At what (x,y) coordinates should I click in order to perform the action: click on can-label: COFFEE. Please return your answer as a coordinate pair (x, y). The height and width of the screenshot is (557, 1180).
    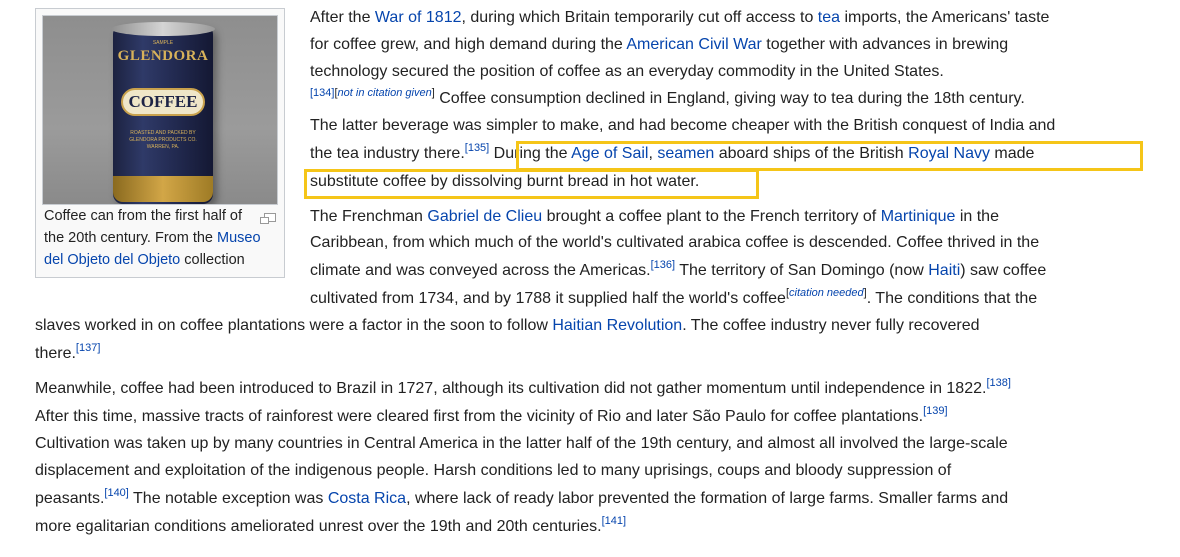
    Looking at the image, I should click on (163, 102).